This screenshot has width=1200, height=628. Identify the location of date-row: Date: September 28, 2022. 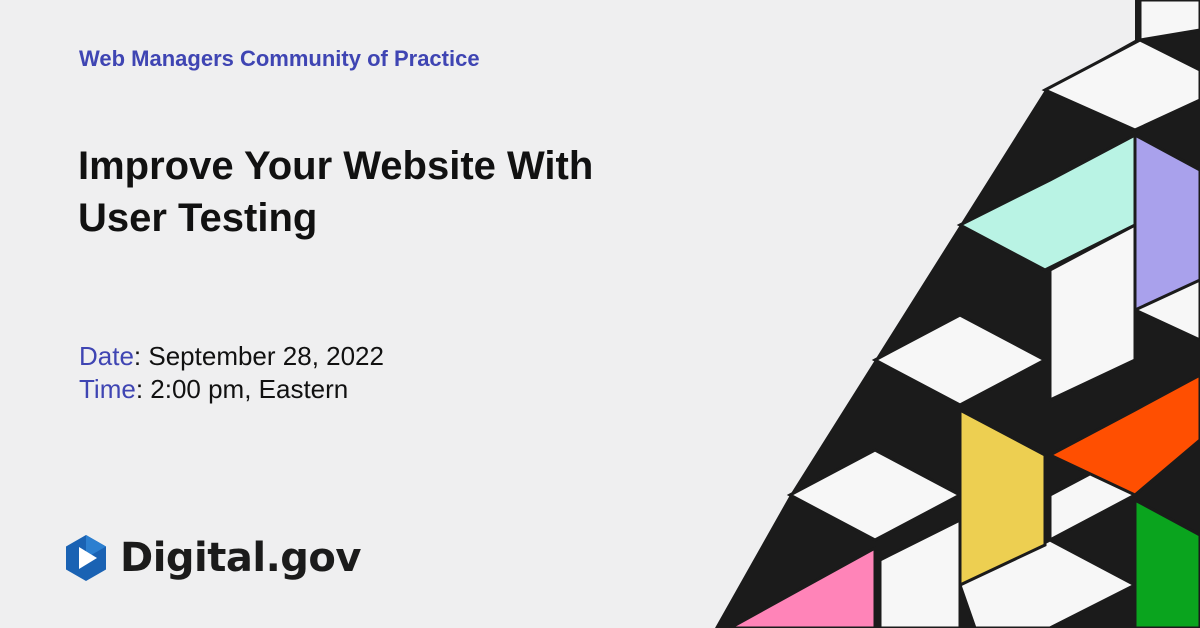
(231, 356).